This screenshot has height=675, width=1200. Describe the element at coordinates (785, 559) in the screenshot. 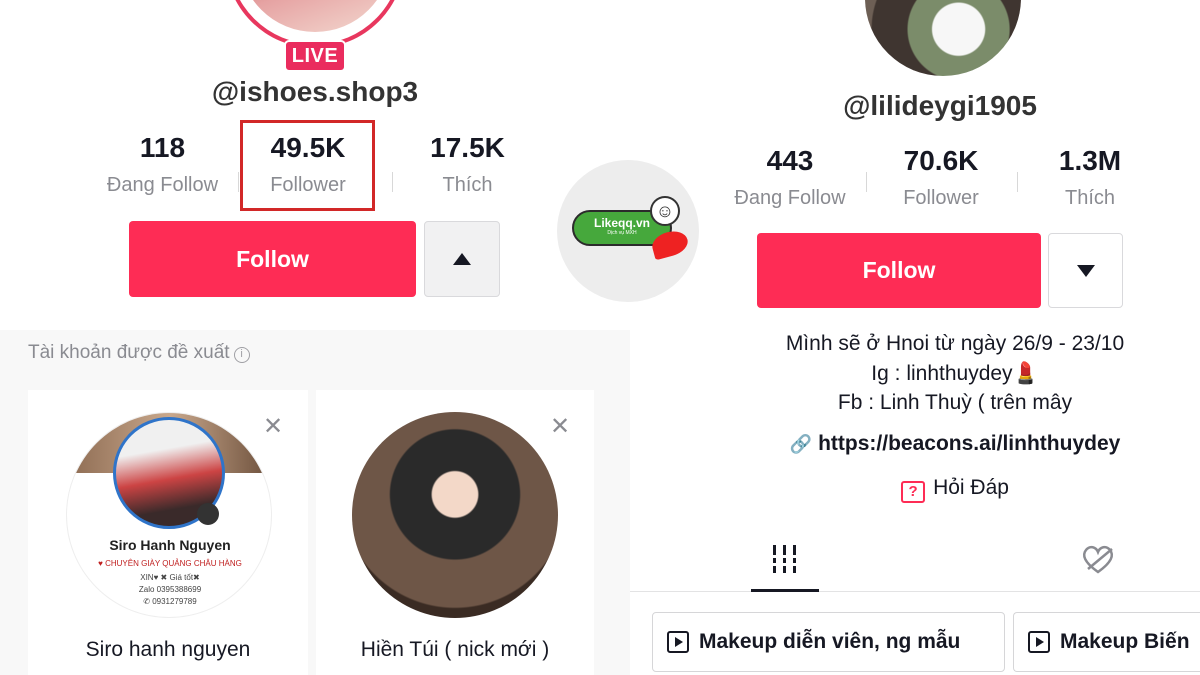

I see `grid-icon` at that location.